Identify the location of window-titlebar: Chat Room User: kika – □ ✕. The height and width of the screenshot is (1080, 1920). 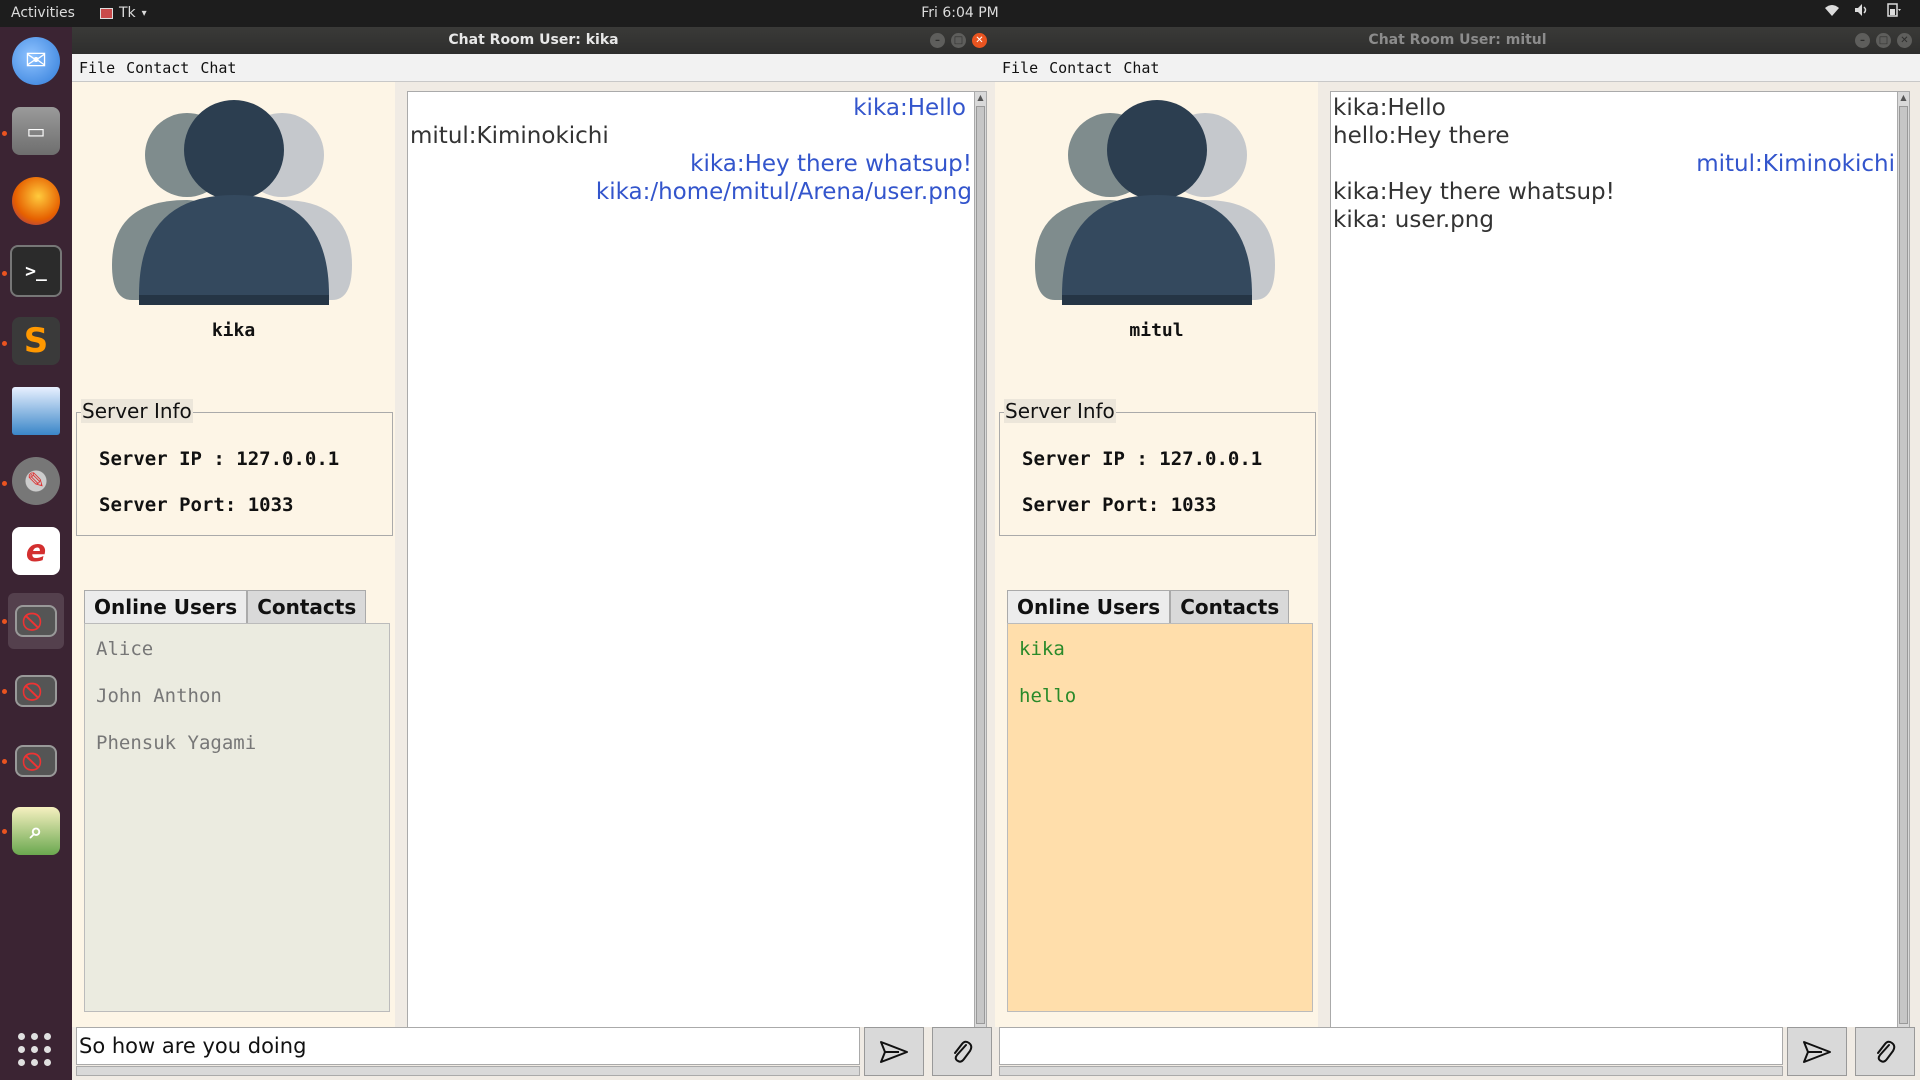
(533, 40).